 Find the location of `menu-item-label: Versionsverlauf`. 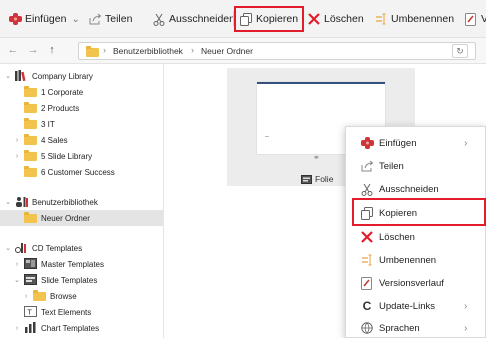

menu-item-label: Versionsverlauf is located at coordinates (411, 283).